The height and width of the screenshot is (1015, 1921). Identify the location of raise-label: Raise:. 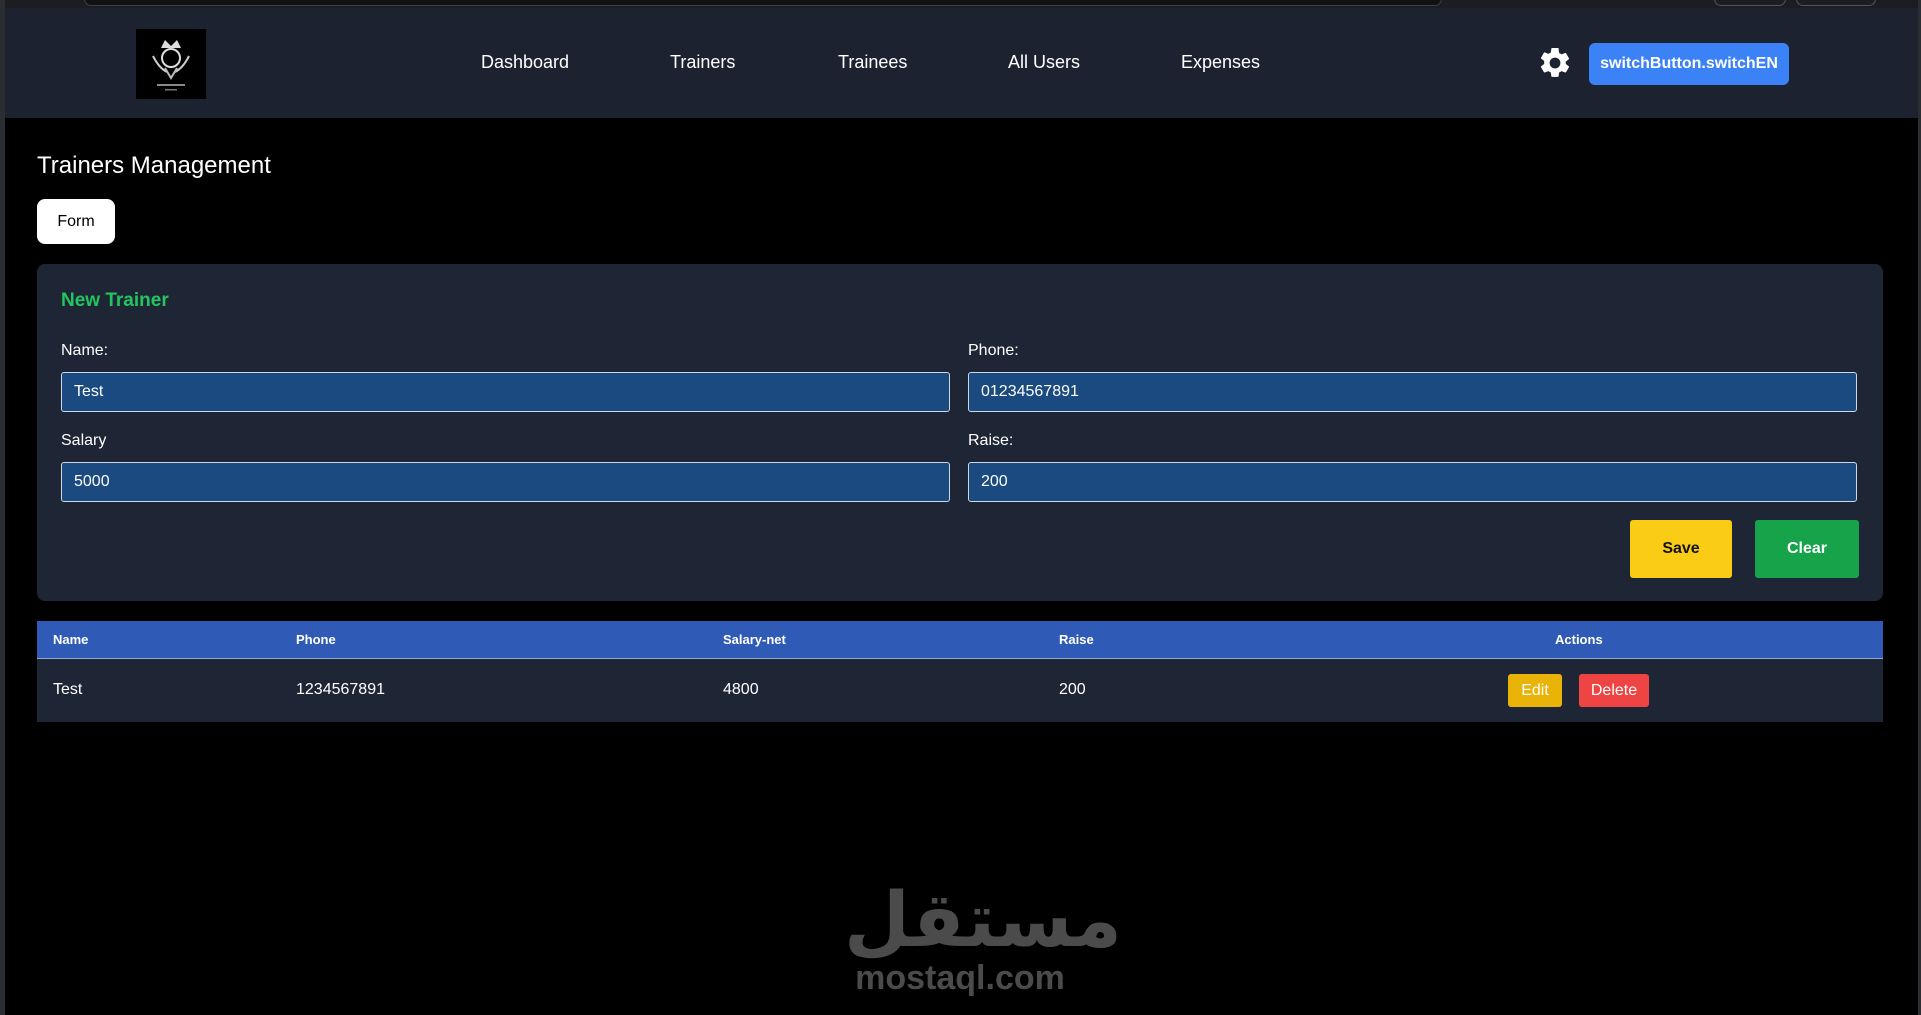
(991, 440).